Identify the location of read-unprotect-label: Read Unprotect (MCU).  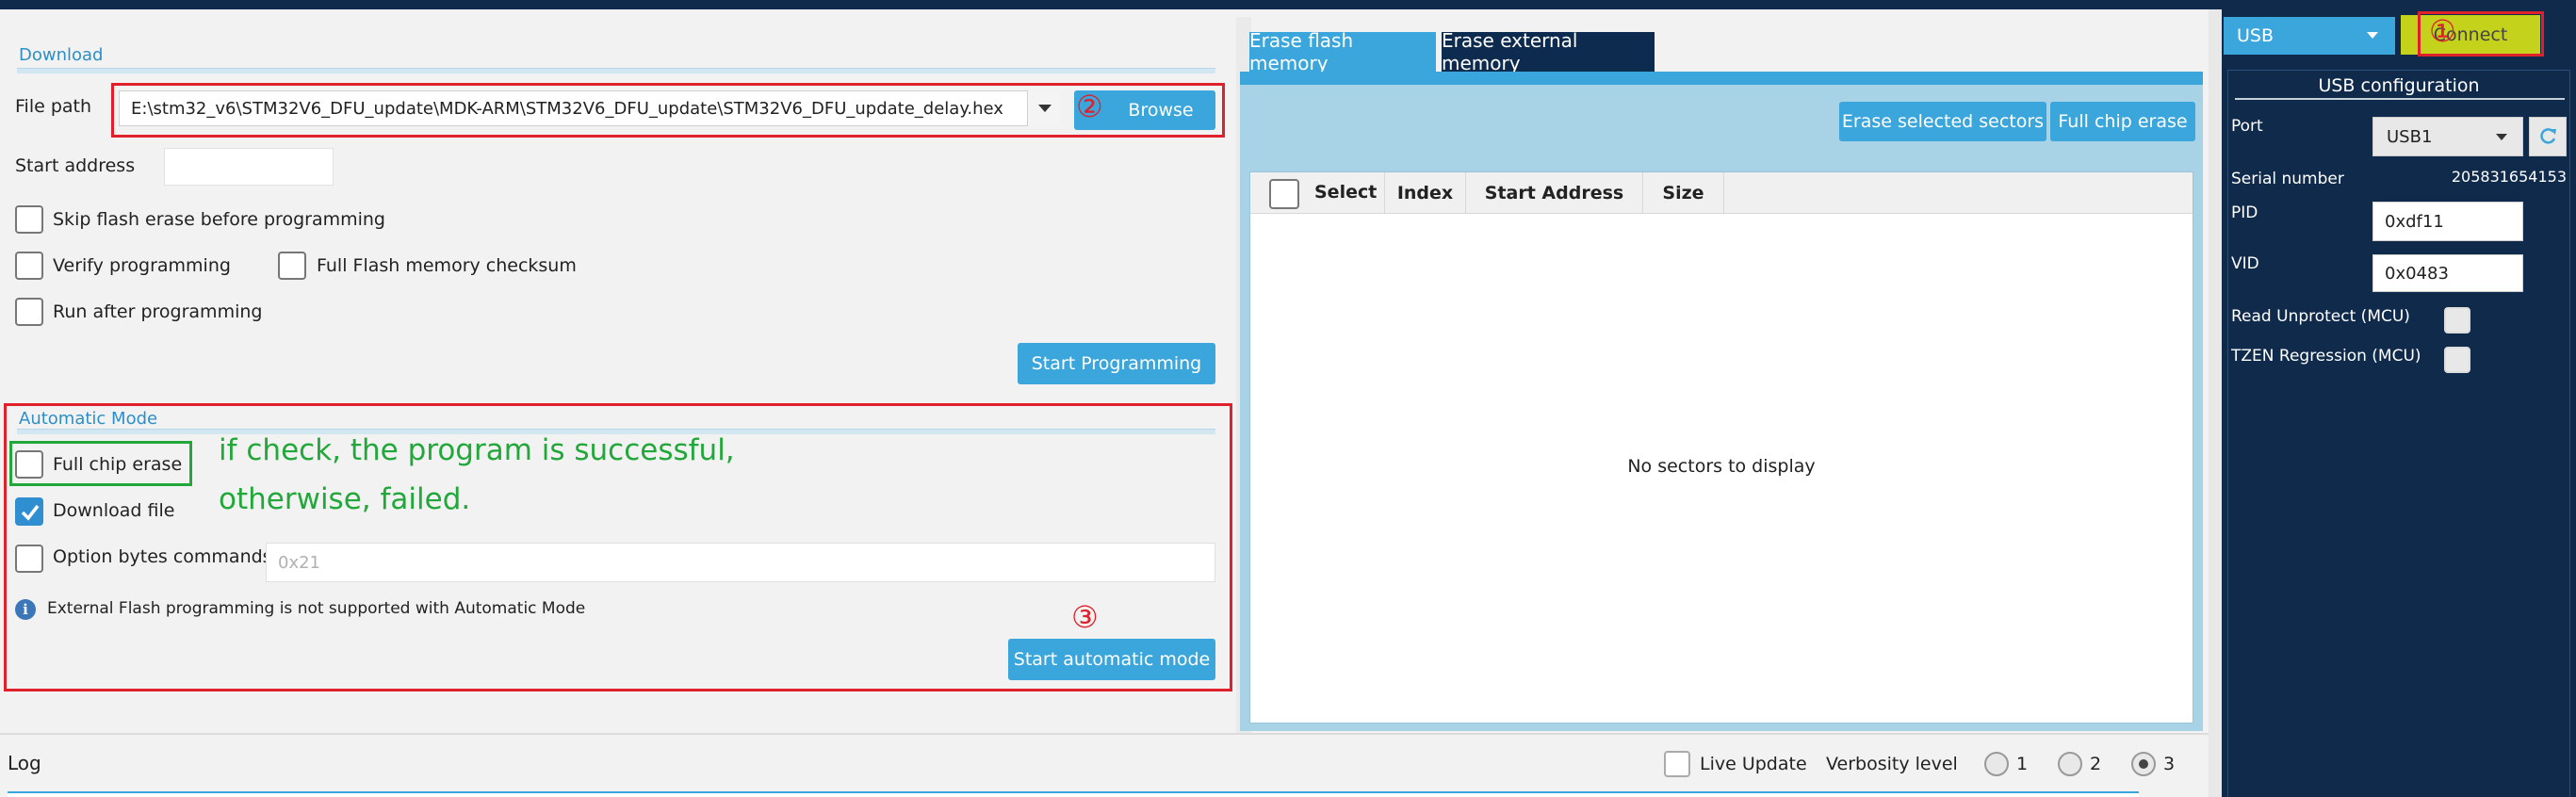
(2320, 316).